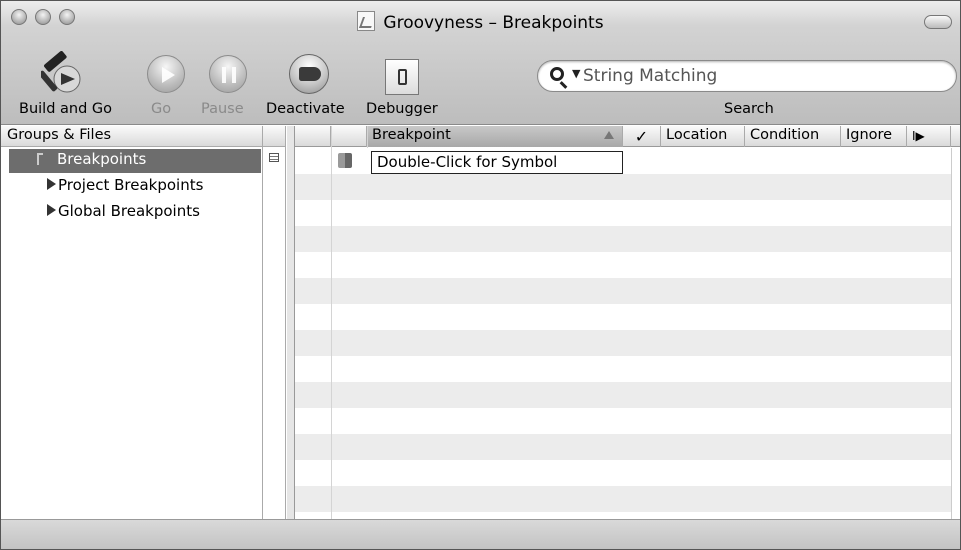 This screenshot has height=550, width=961. Describe the element at coordinates (65, 109) in the screenshot. I see `build-and-go-label: Build and Go` at that location.